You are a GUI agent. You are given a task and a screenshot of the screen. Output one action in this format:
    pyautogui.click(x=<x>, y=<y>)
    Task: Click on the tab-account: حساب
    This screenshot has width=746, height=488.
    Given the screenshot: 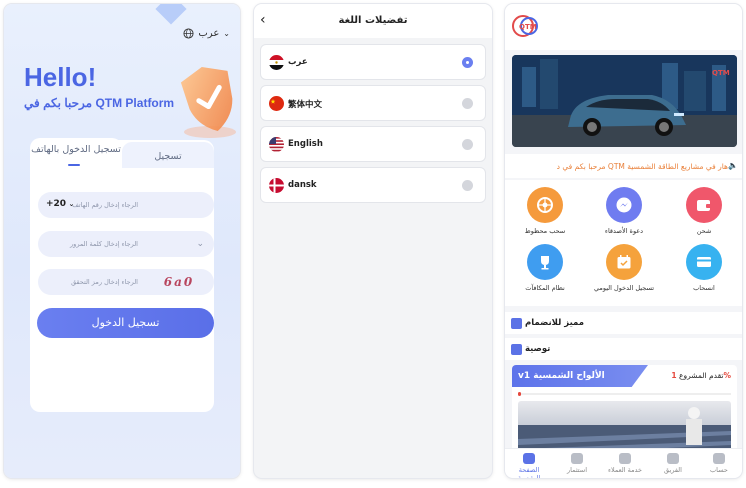 What is the action you would take?
    pyautogui.click(x=719, y=463)
    